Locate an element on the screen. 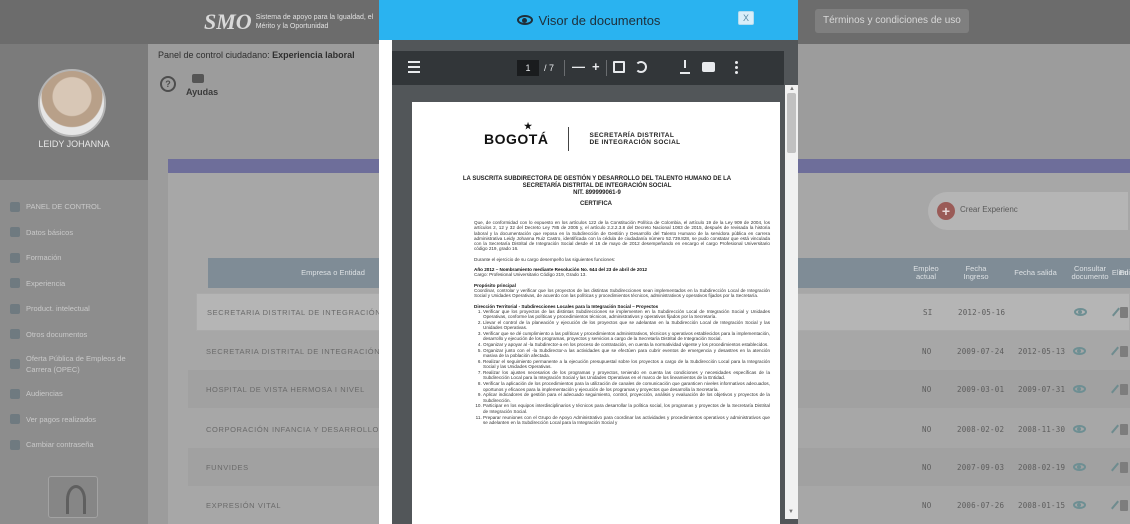 Image resolution: width=1130 pixels, height=524 pixels. fit-page-icon is located at coordinates (619, 67).